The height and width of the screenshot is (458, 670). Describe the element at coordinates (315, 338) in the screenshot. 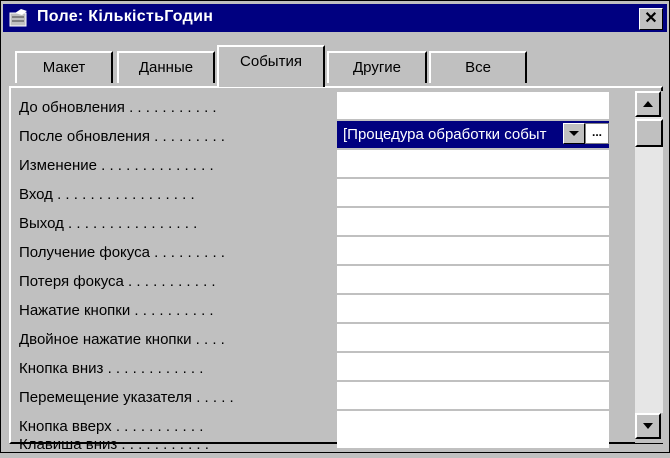

I see `property-row-dbl-click: Двойное нажатие кнопки . . . .` at that location.